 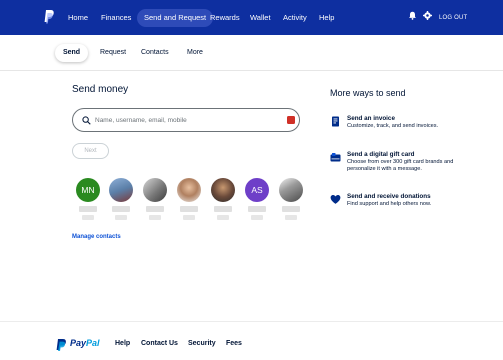 What do you see at coordinates (78, 18) in the screenshot?
I see `nav-home: Home` at bounding box center [78, 18].